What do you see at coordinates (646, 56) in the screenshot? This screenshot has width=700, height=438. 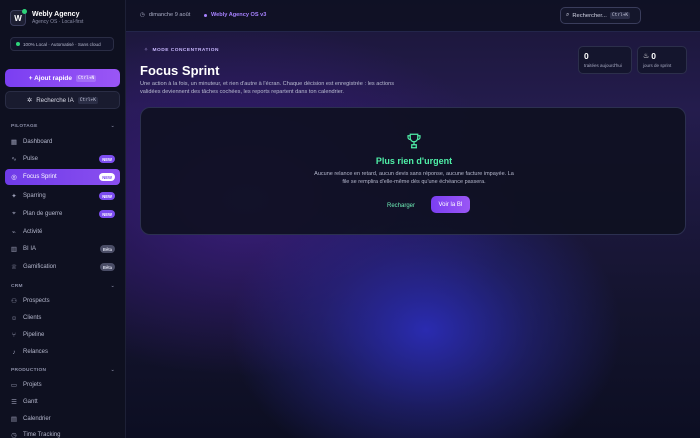 I see `flame-icon: ♨` at bounding box center [646, 56].